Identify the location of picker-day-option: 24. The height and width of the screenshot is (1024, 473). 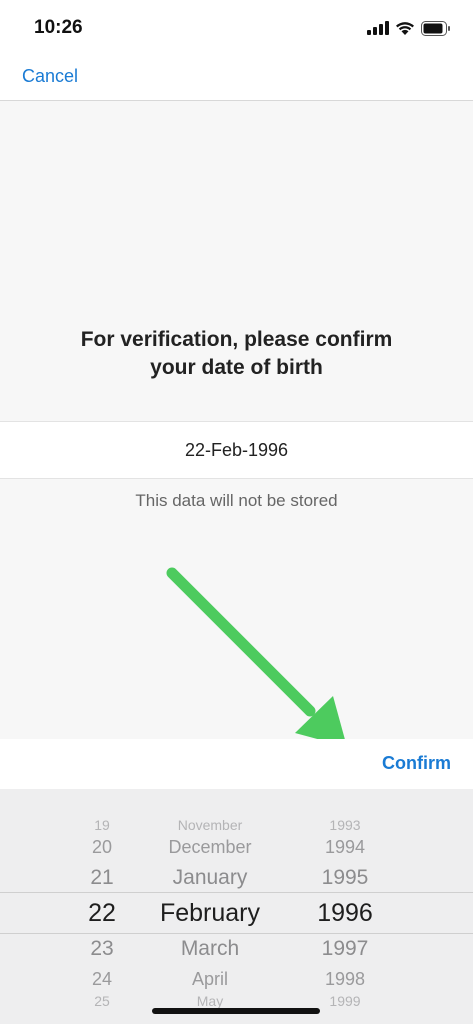
(102, 979).